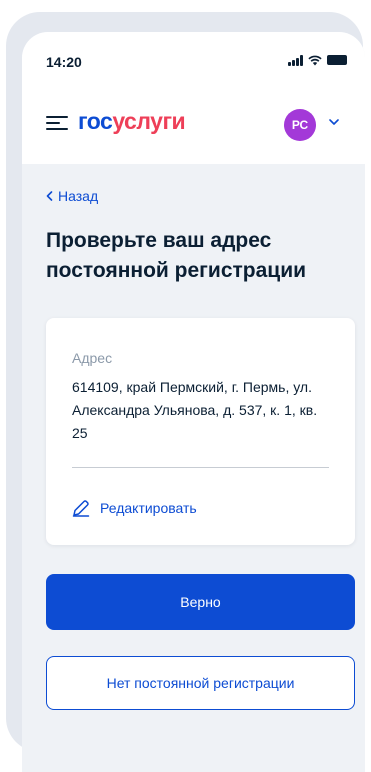  Describe the element at coordinates (200, 467) in the screenshot. I see `card-divider` at that location.